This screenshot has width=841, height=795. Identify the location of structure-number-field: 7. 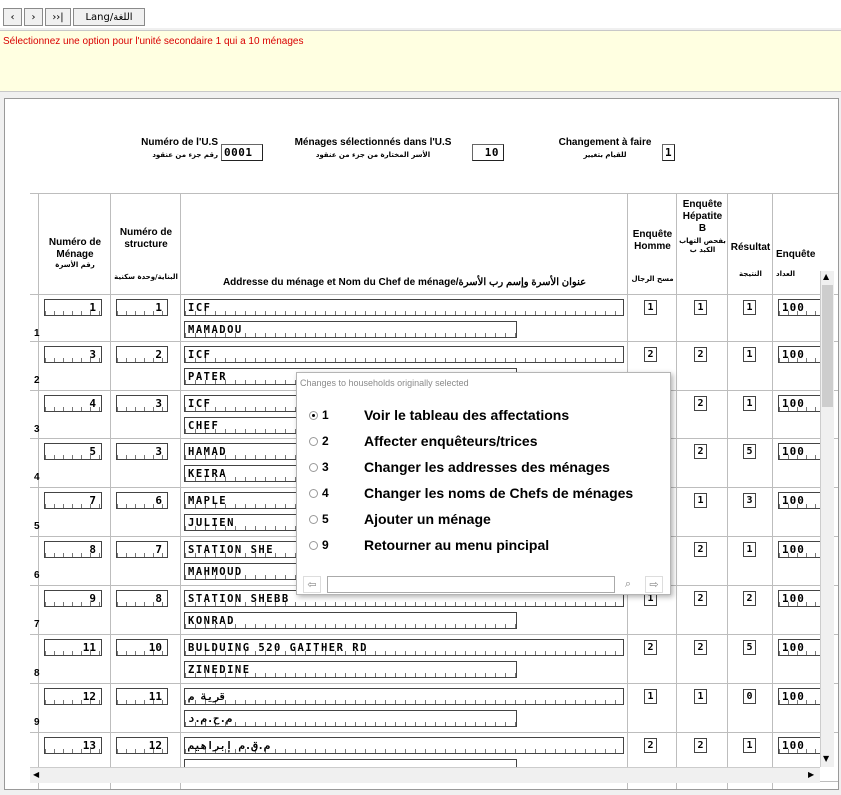
(142, 549).